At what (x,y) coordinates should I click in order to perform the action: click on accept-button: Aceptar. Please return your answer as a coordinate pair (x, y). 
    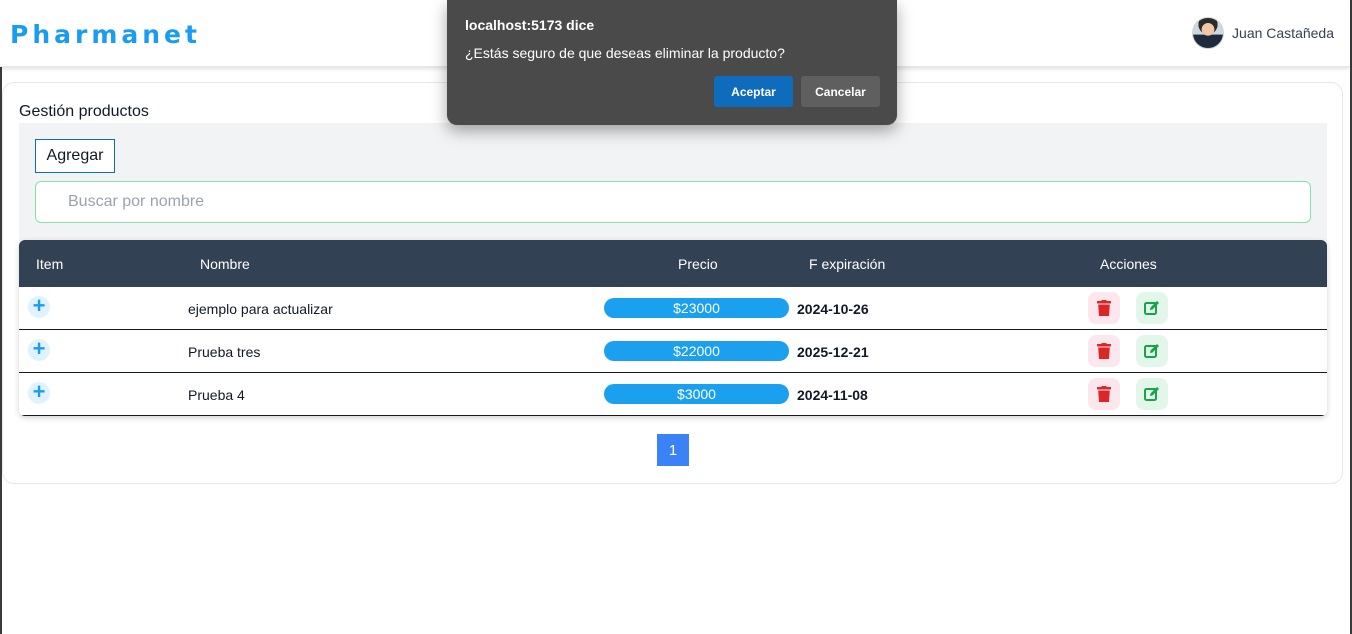
    Looking at the image, I should click on (753, 91).